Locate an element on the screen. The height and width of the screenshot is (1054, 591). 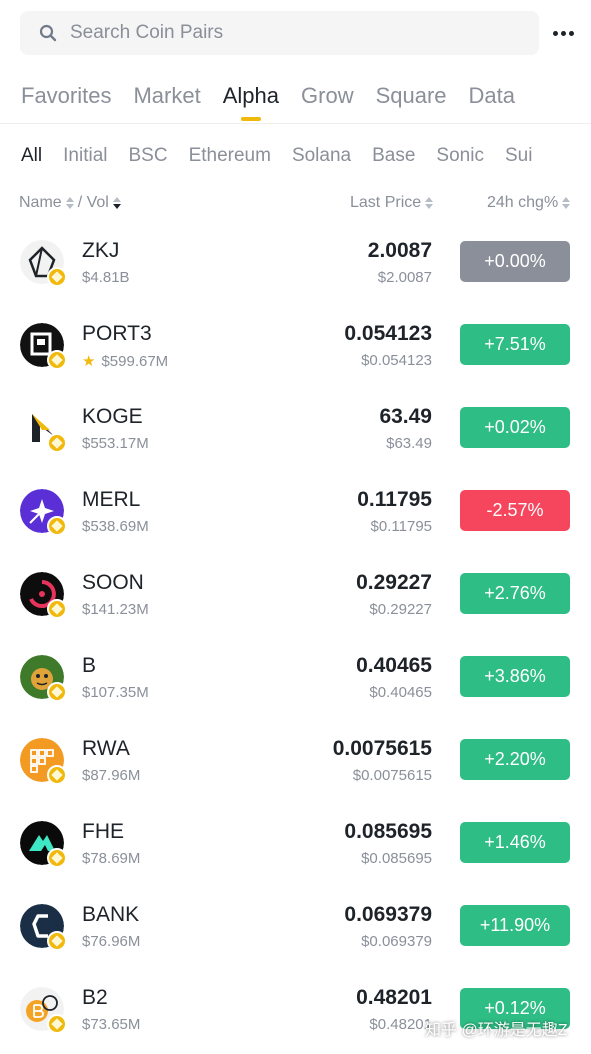
coin-volume: $553.17M is located at coordinates (115, 443).